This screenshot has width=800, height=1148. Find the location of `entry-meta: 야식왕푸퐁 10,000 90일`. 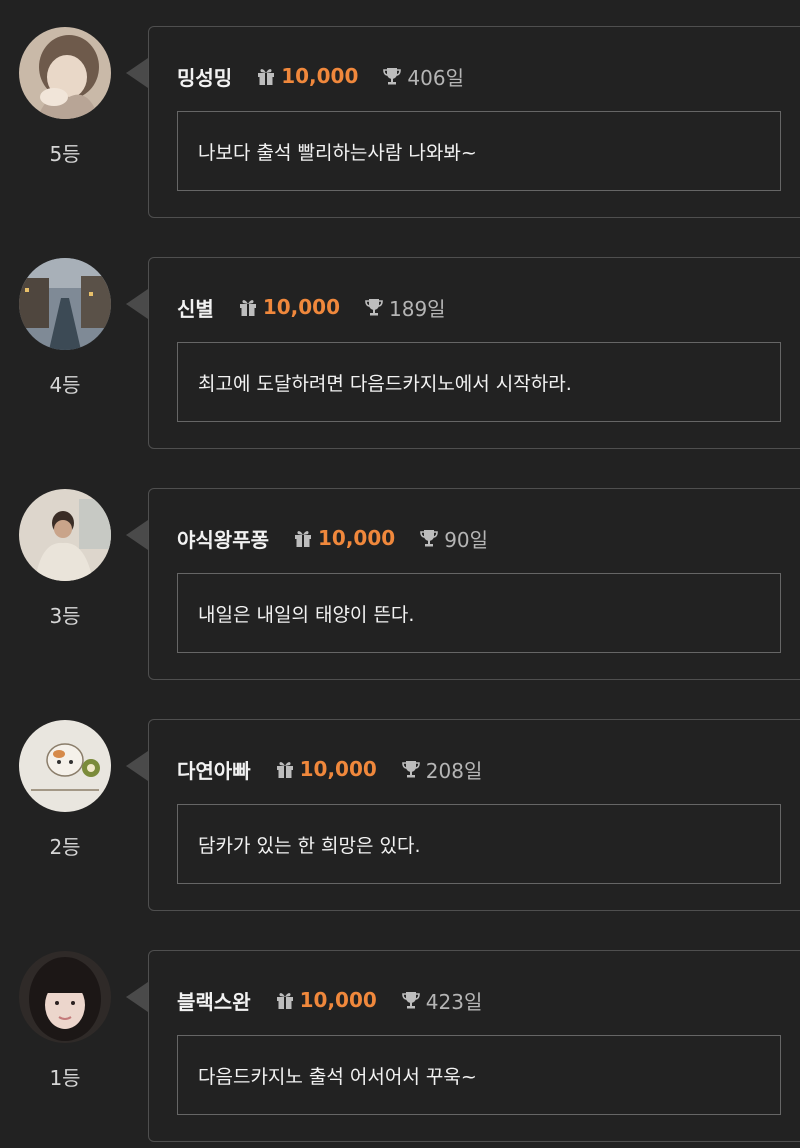

entry-meta: 야식왕푸퐁 10,000 90일 is located at coordinates (332, 538).